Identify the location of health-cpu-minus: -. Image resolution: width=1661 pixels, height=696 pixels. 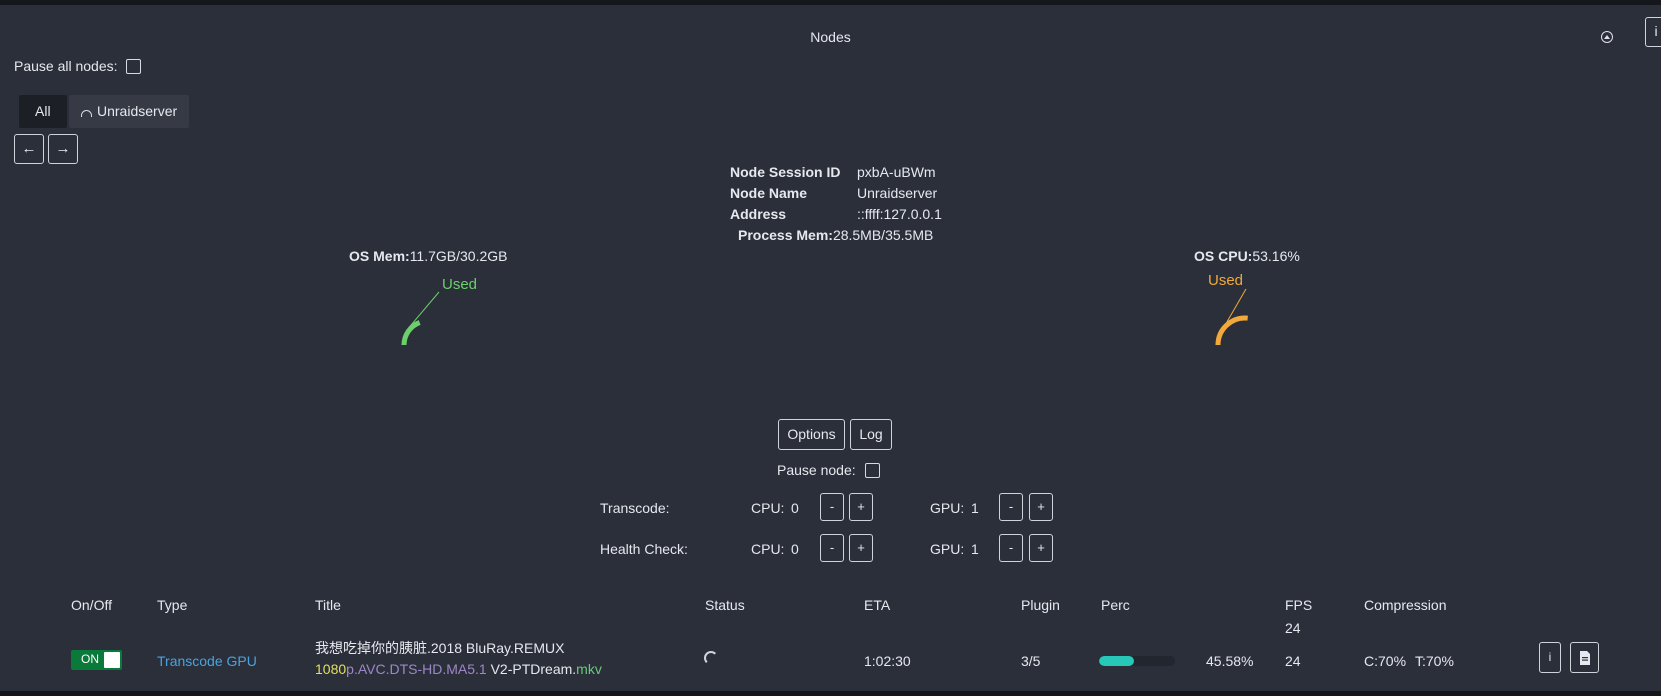
(832, 548).